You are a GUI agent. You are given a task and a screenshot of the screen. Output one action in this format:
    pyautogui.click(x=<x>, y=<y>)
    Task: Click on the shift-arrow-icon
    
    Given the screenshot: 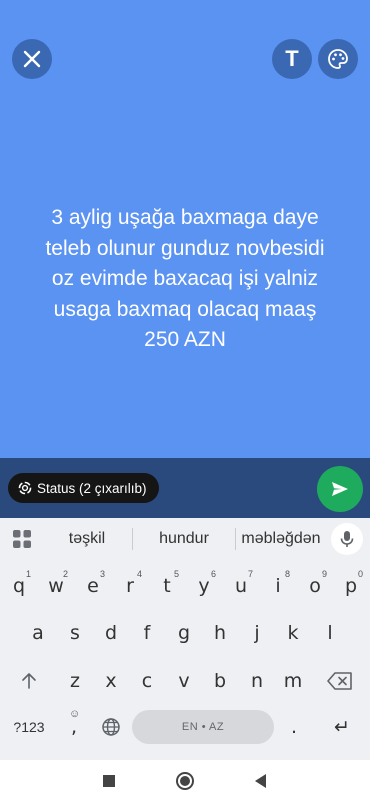 What is the action you would take?
    pyautogui.click(x=29, y=681)
    